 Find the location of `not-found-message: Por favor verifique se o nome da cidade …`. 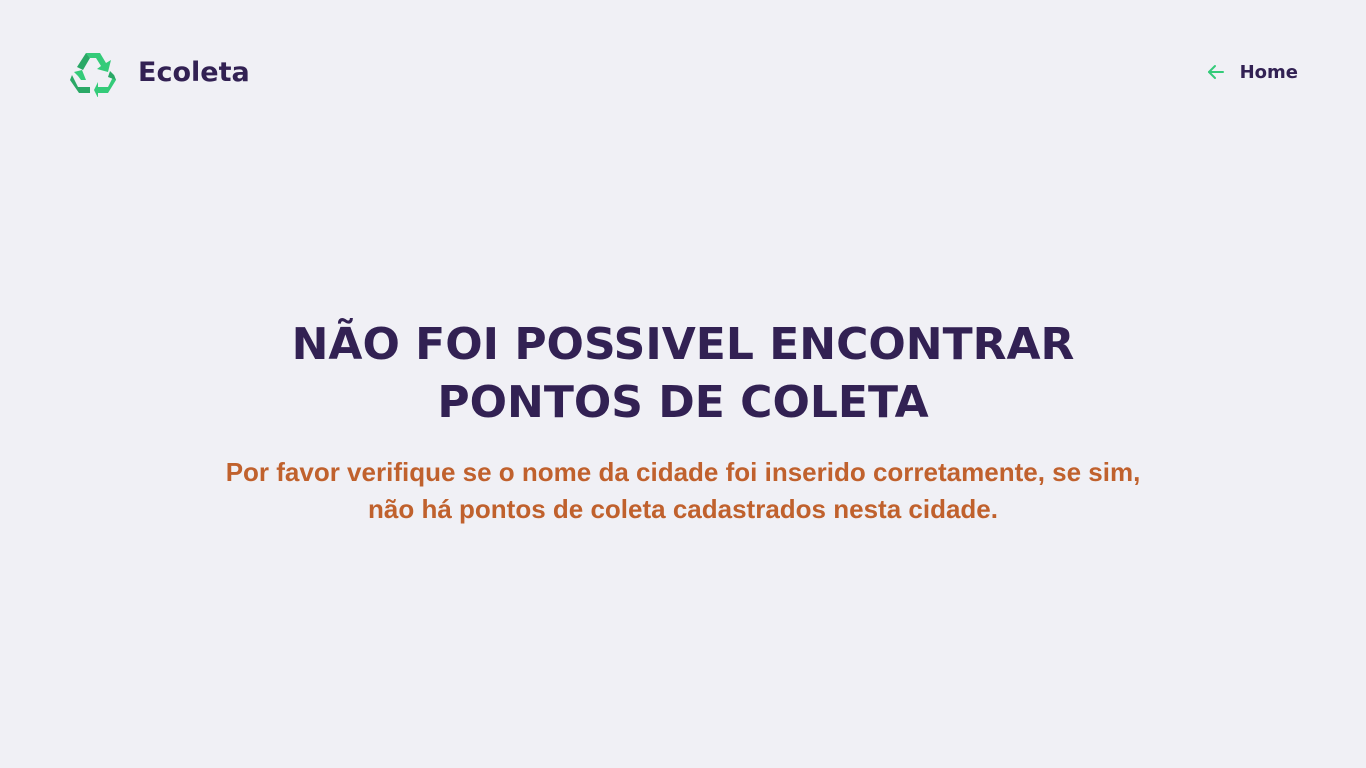

not-found-message: Por favor verifique se o nome da cidade … is located at coordinates (683, 490).